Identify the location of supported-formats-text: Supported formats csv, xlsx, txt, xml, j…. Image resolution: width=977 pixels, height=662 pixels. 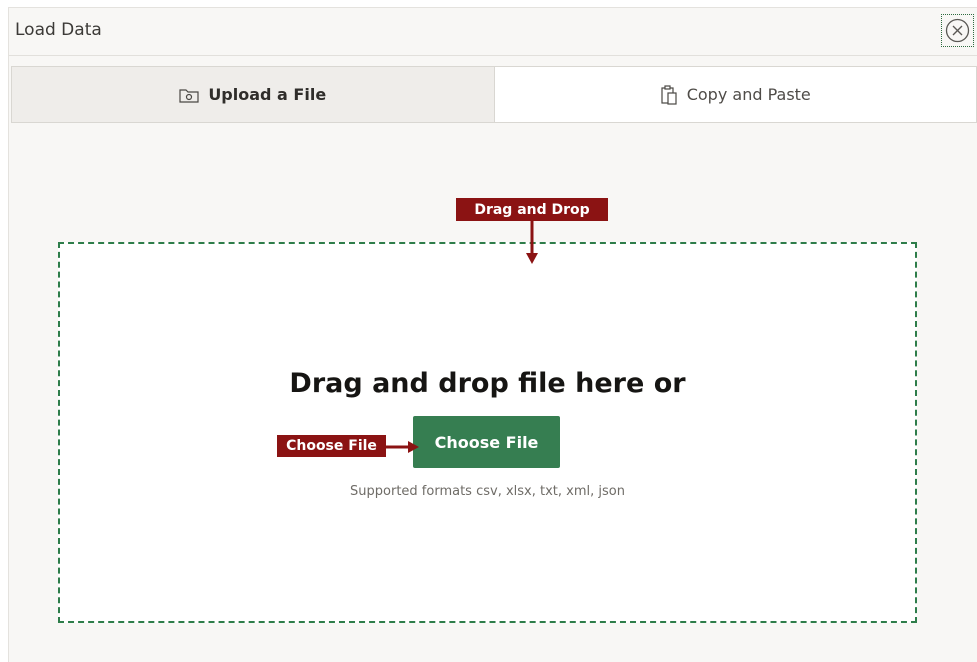
(487, 491).